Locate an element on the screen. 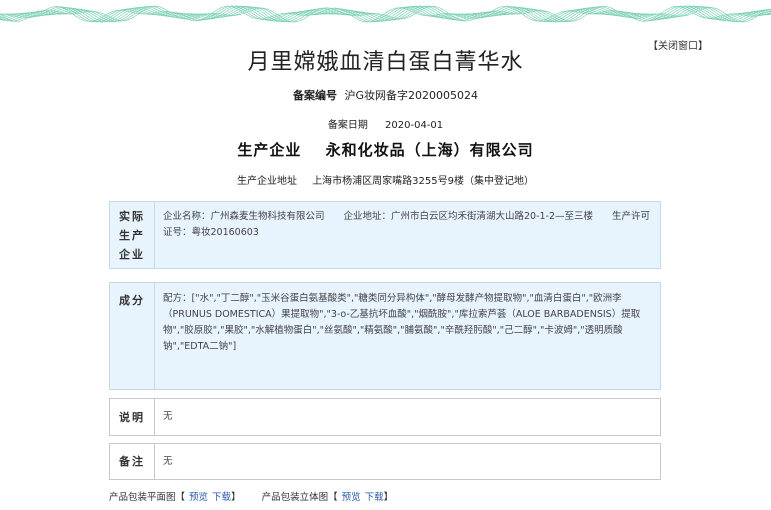 The height and width of the screenshot is (510, 771). stereo-preview-link: 预览 is located at coordinates (351, 497).